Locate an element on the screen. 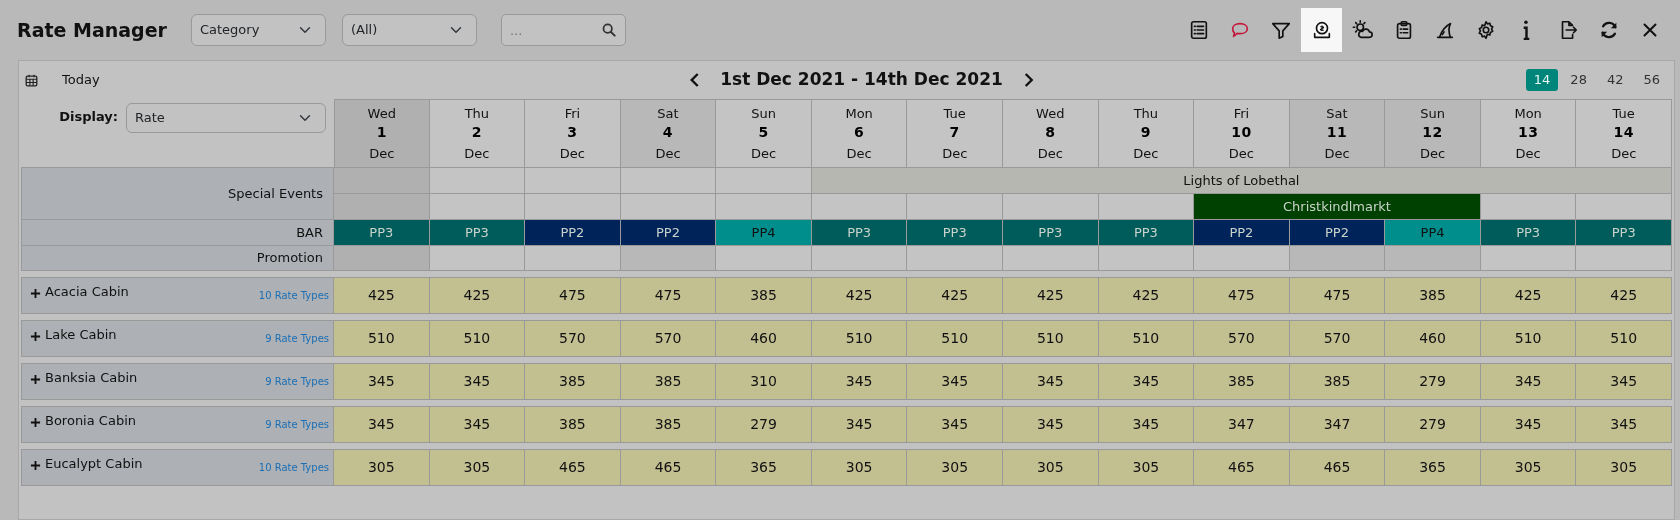 The image size is (1680, 520). room-name: Banksia Cabin is located at coordinates (91, 378).